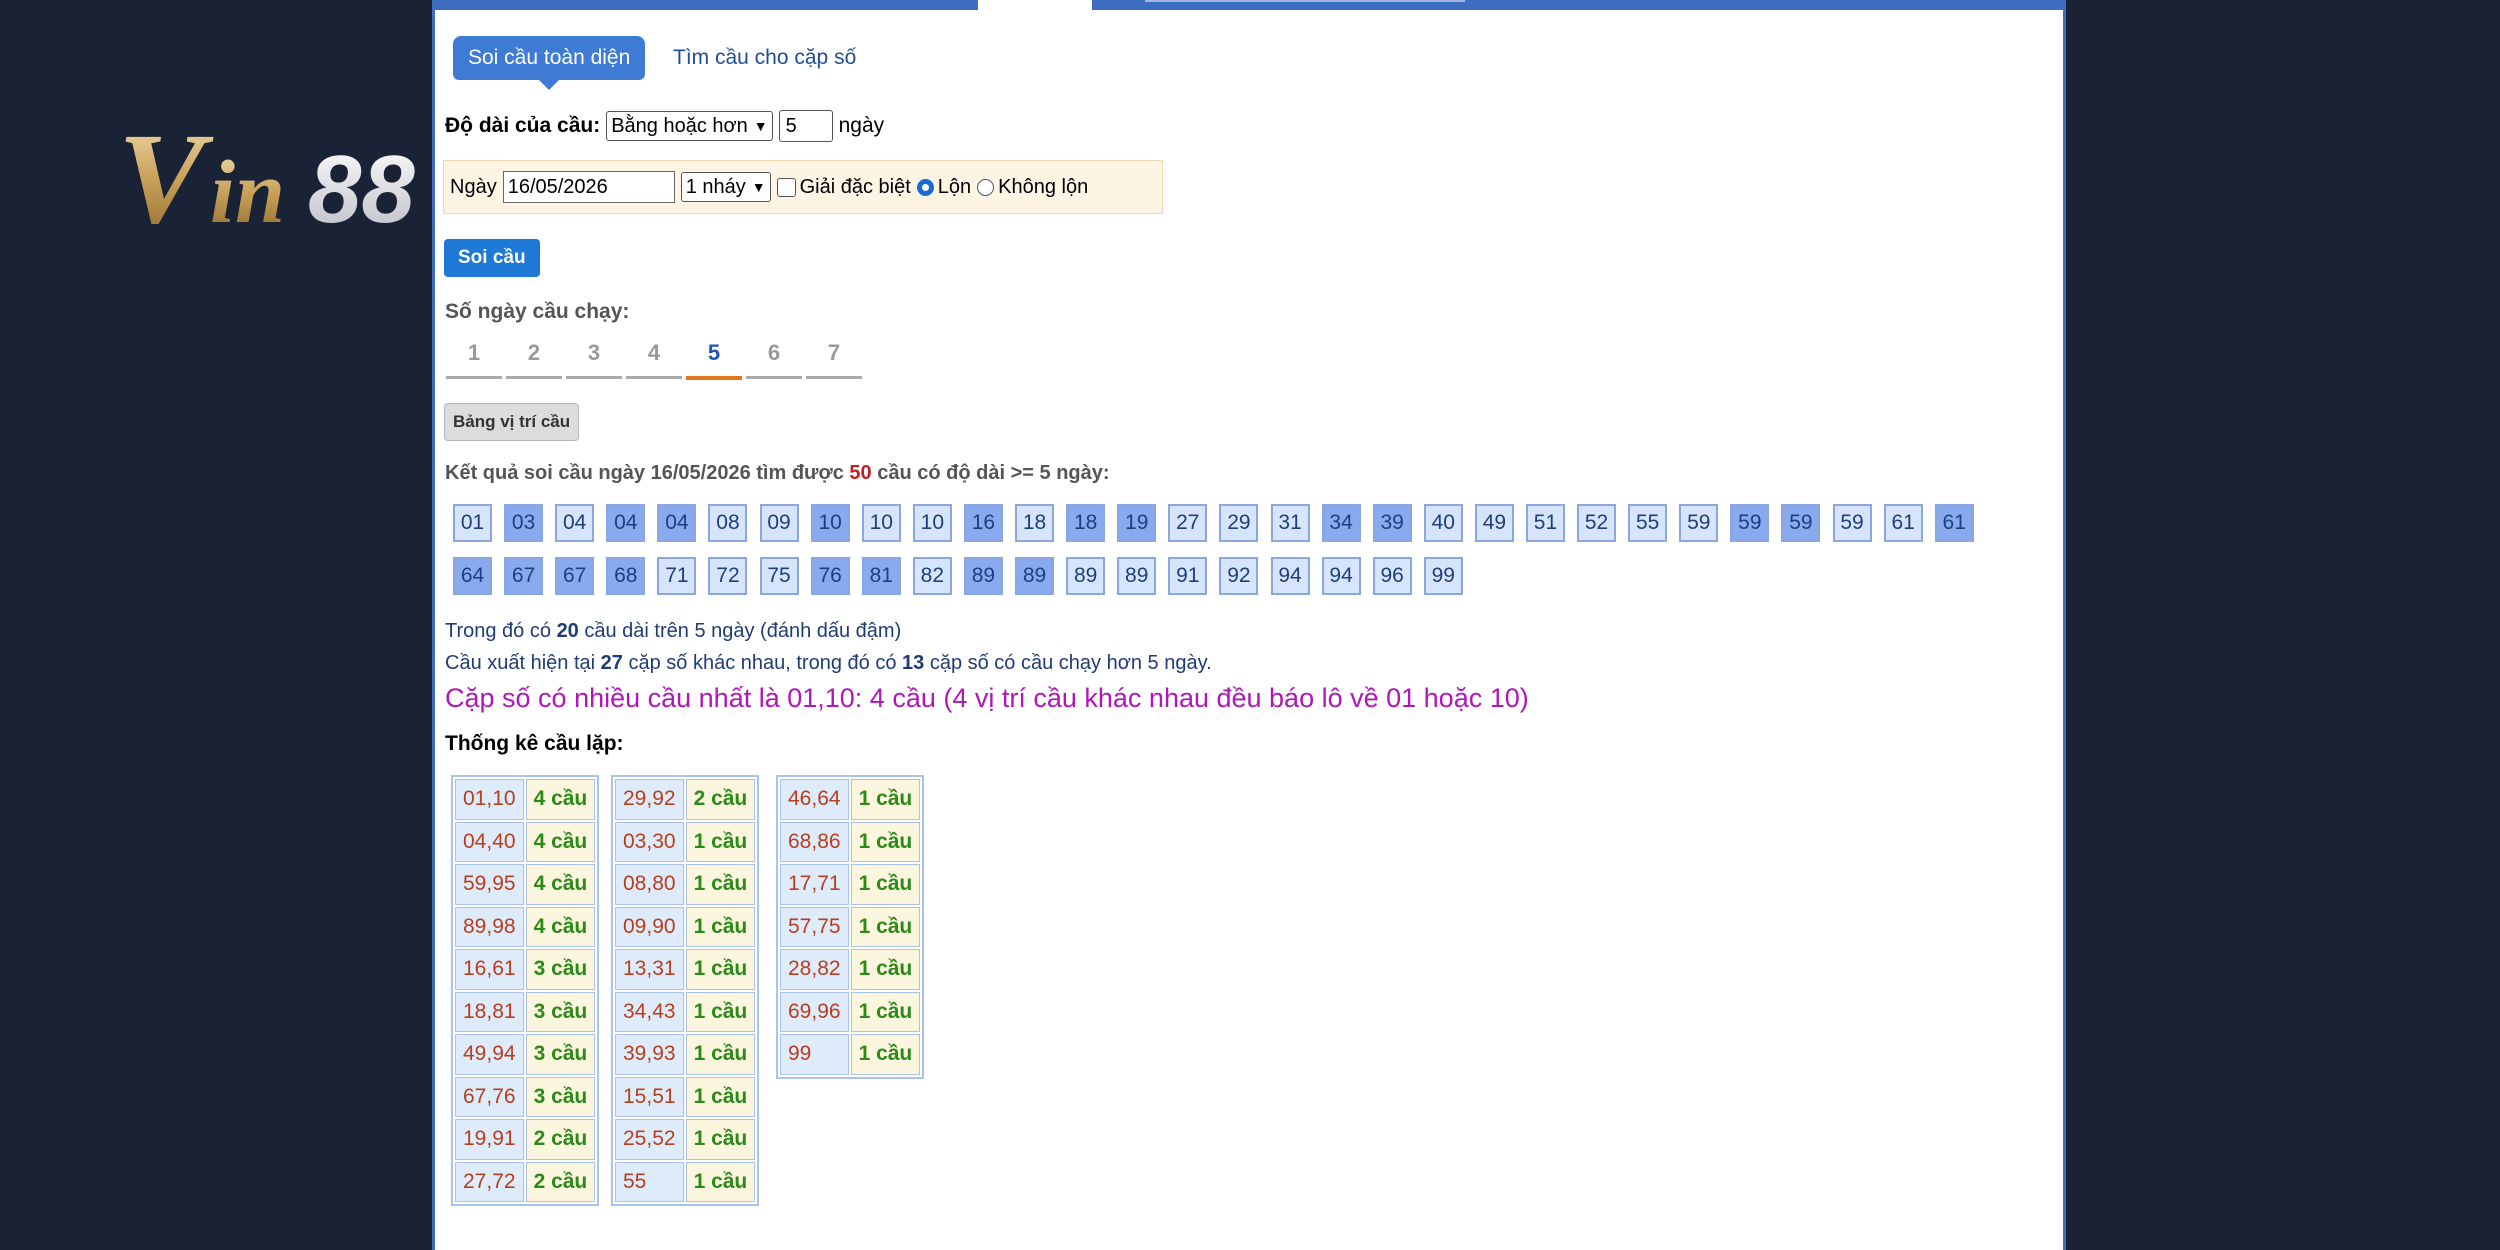 The width and height of the screenshot is (2500, 1250). I want to click on vin88-logo: V in 88, so click(266, 175).